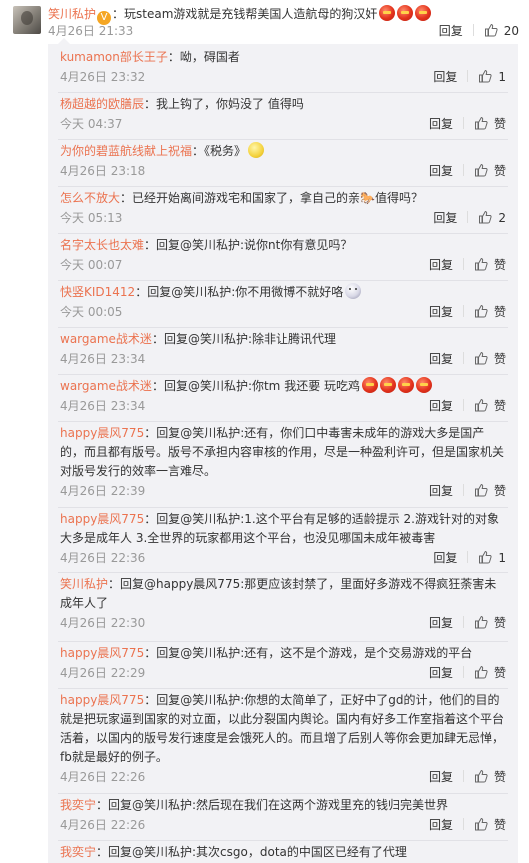 The image size is (529, 863). Describe the element at coordinates (469, 558) in the screenshot. I see `reply-actions: 回复 1` at that location.